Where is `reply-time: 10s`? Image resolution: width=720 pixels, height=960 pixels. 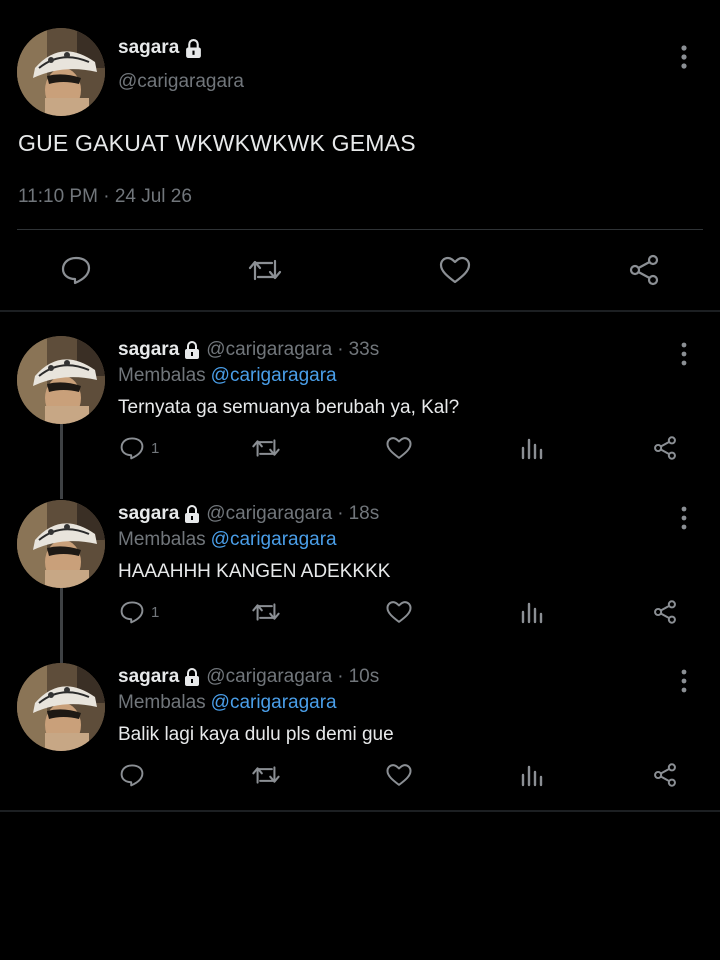
reply-time: 10s is located at coordinates (364, 676).